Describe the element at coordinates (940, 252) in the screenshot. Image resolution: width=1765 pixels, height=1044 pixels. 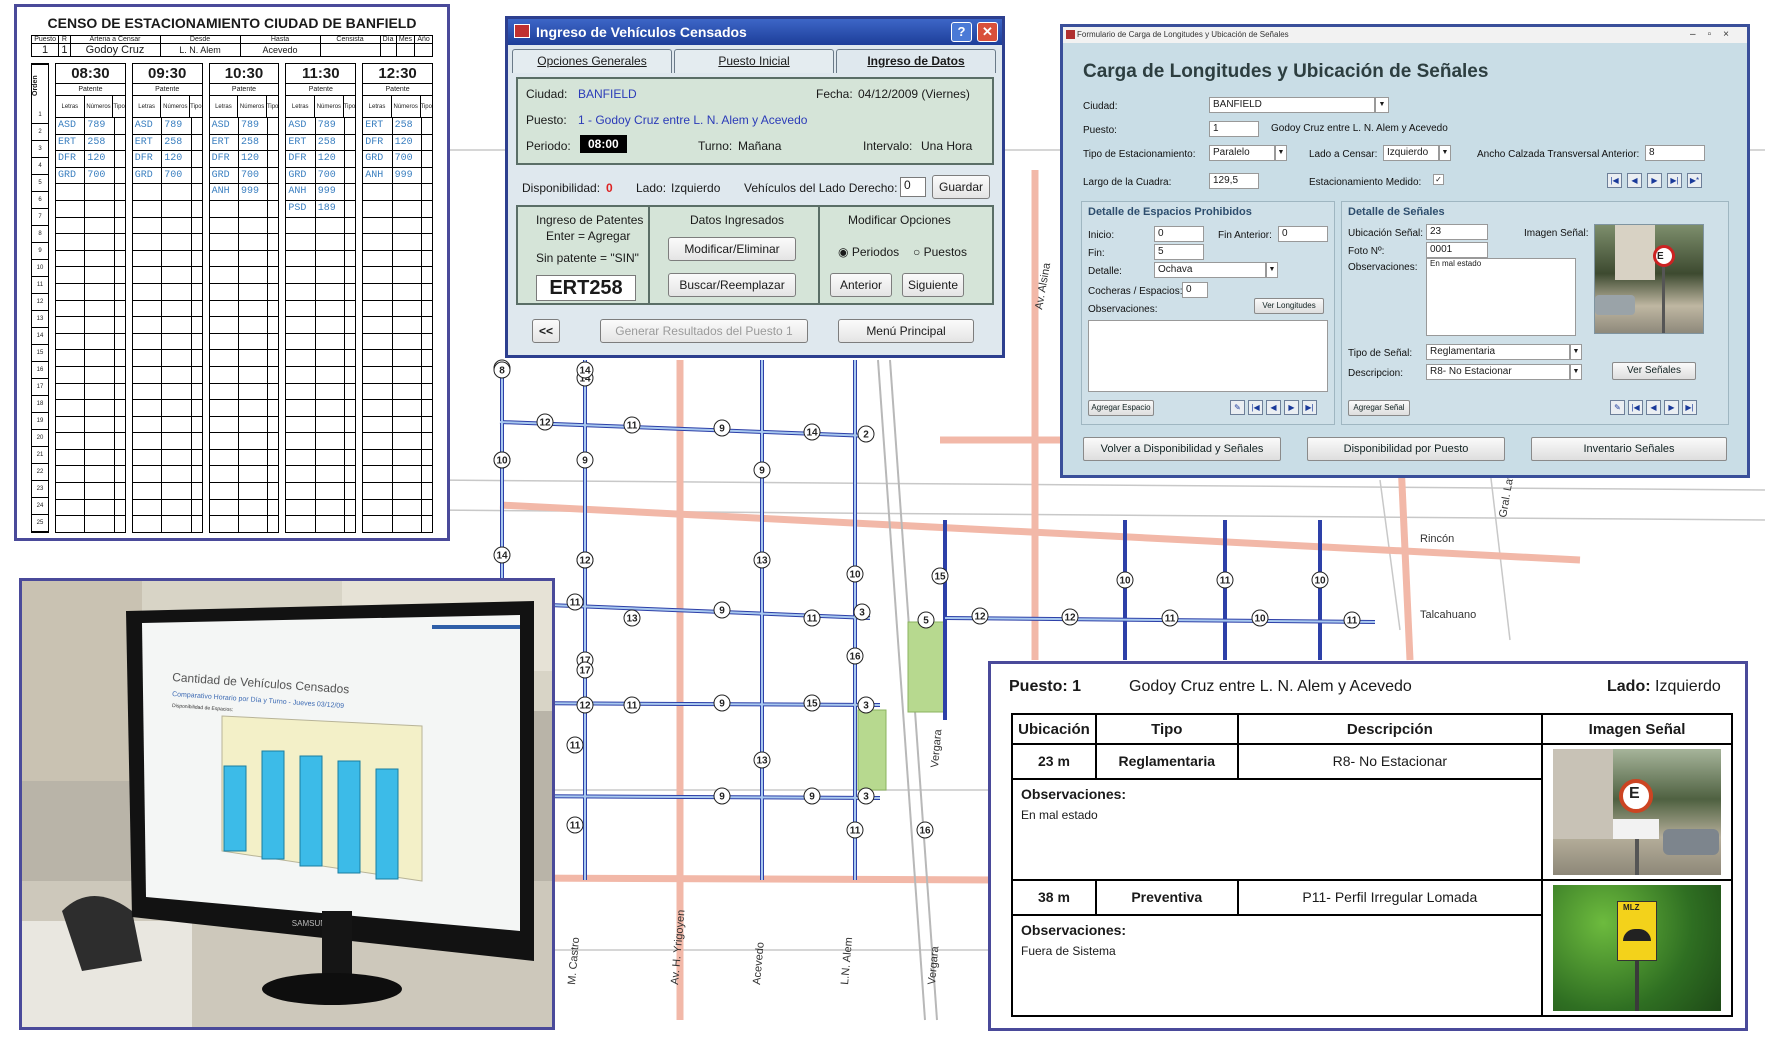
I see `radio-puestos: ○ Puestos` at that location.